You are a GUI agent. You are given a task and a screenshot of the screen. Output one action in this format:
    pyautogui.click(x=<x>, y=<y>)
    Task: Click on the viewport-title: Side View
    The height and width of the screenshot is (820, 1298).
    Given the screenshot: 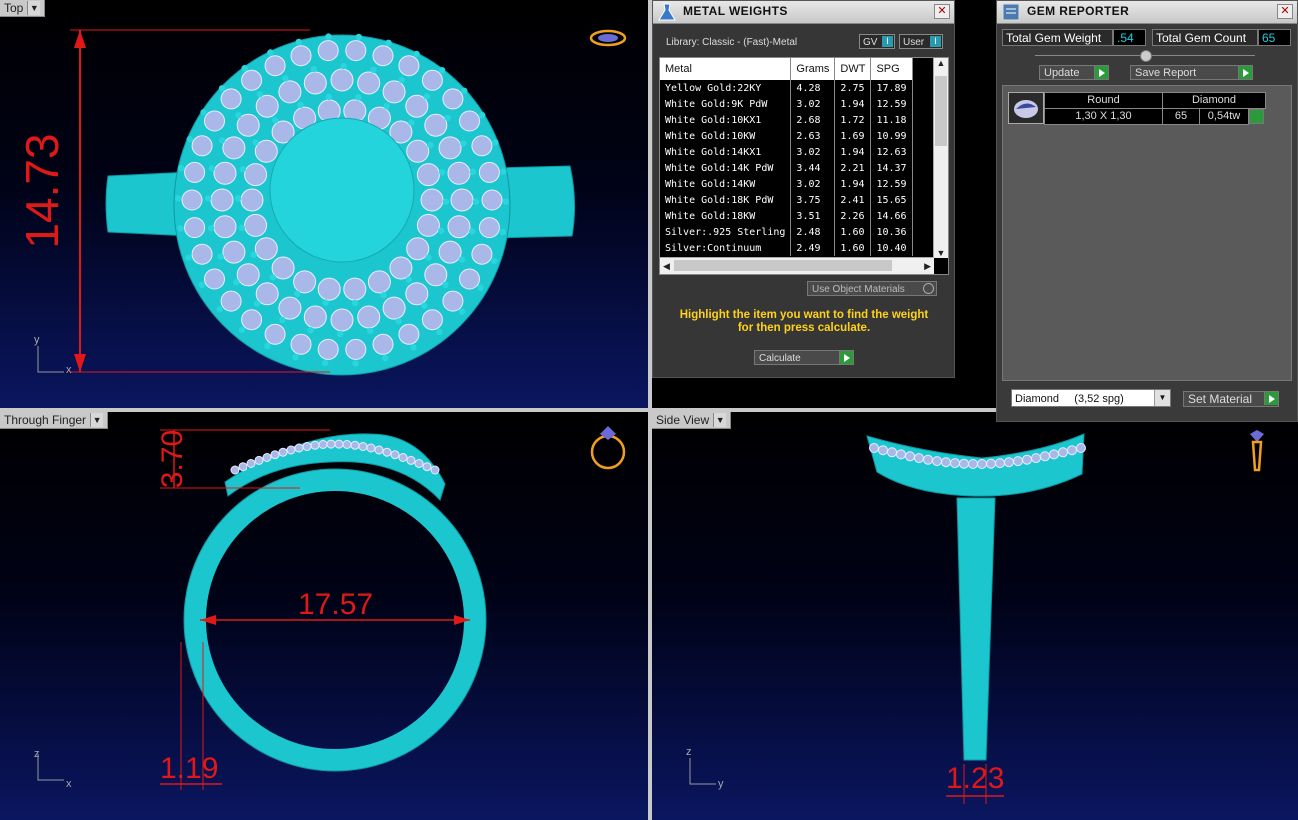 What is the action you would take?
    pyautogui.click(x=683, y=420)
    